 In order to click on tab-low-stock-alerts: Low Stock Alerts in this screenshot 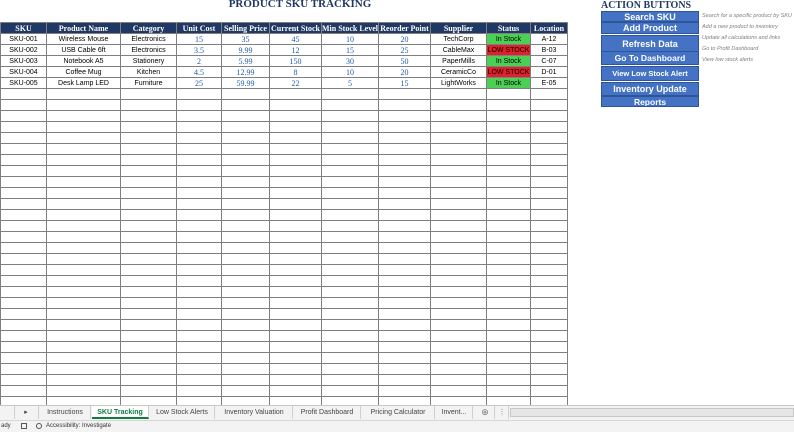, I will do `click(182, 412)`.